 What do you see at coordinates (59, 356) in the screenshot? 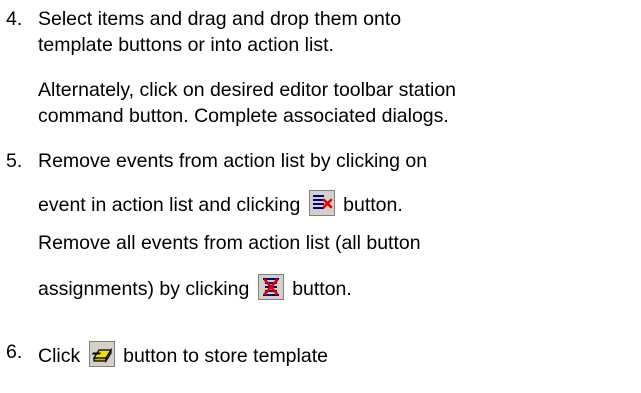
I see `step-6-text-before-icon: Click` at bounding box center [59, 356].